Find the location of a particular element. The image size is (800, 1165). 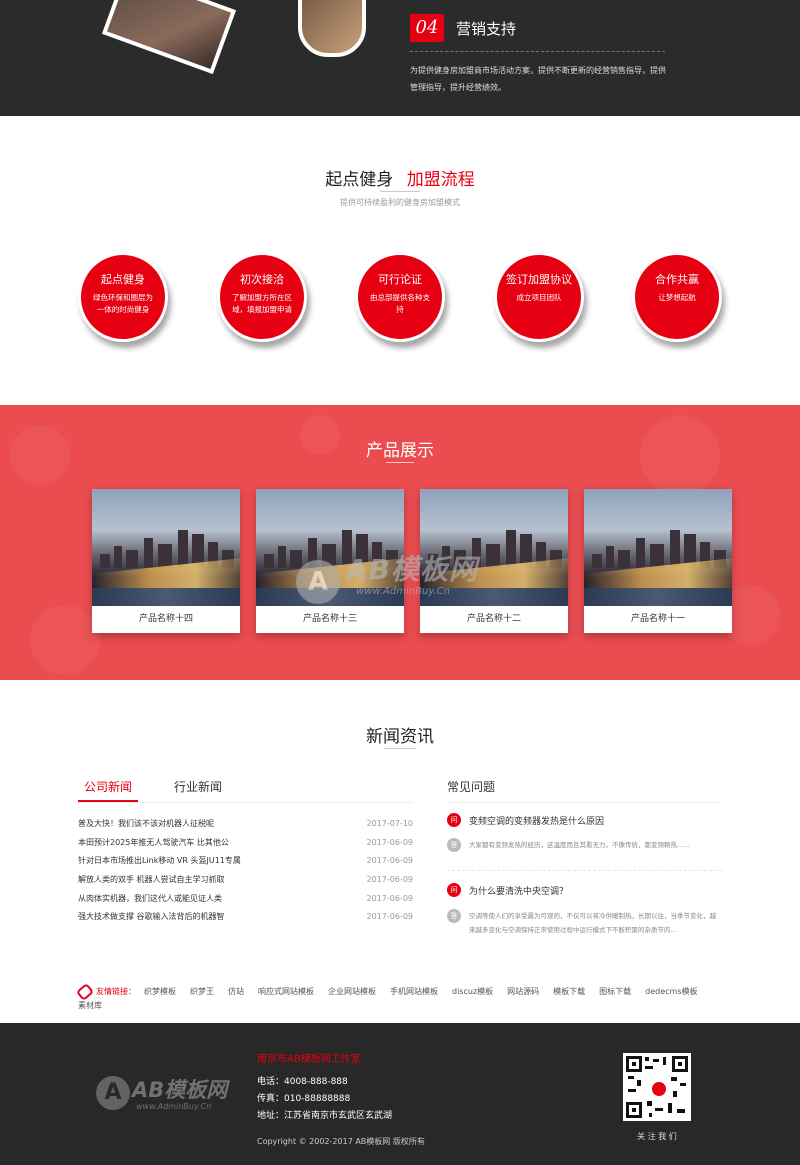

friend-link: 模板下载 is located at coordinates (569, 991).